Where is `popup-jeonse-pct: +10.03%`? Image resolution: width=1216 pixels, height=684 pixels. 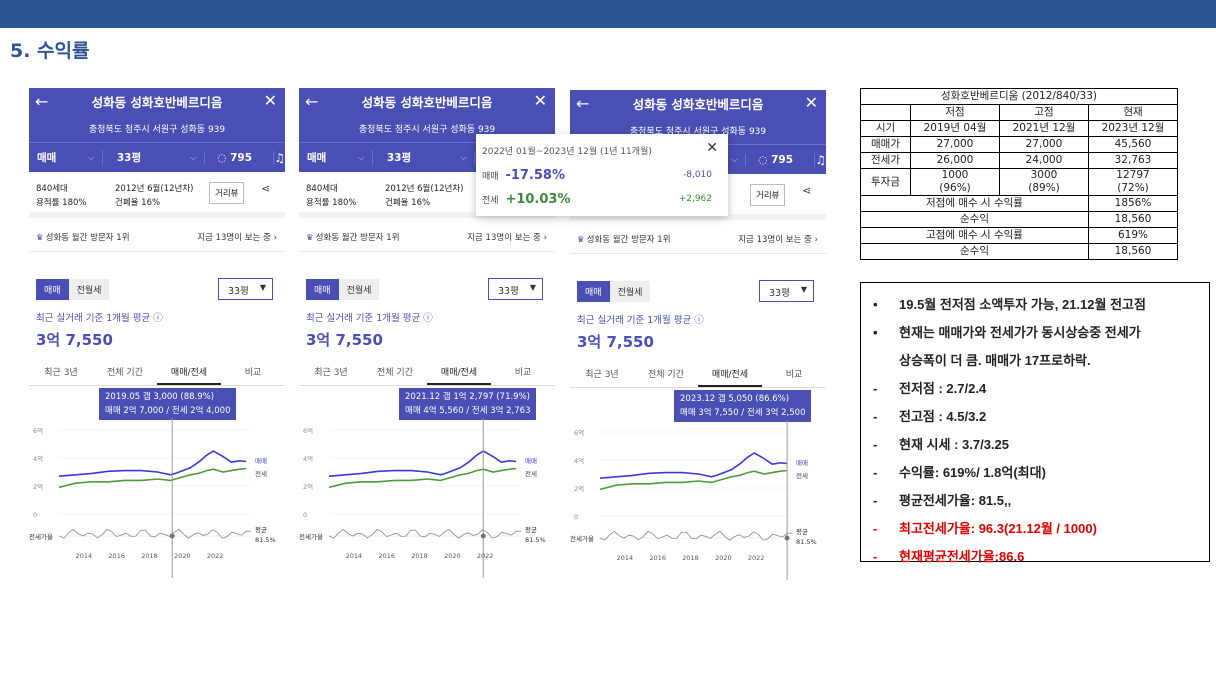 popup-jeonse-pct: +10.03% is located at coordinates (538, 199).